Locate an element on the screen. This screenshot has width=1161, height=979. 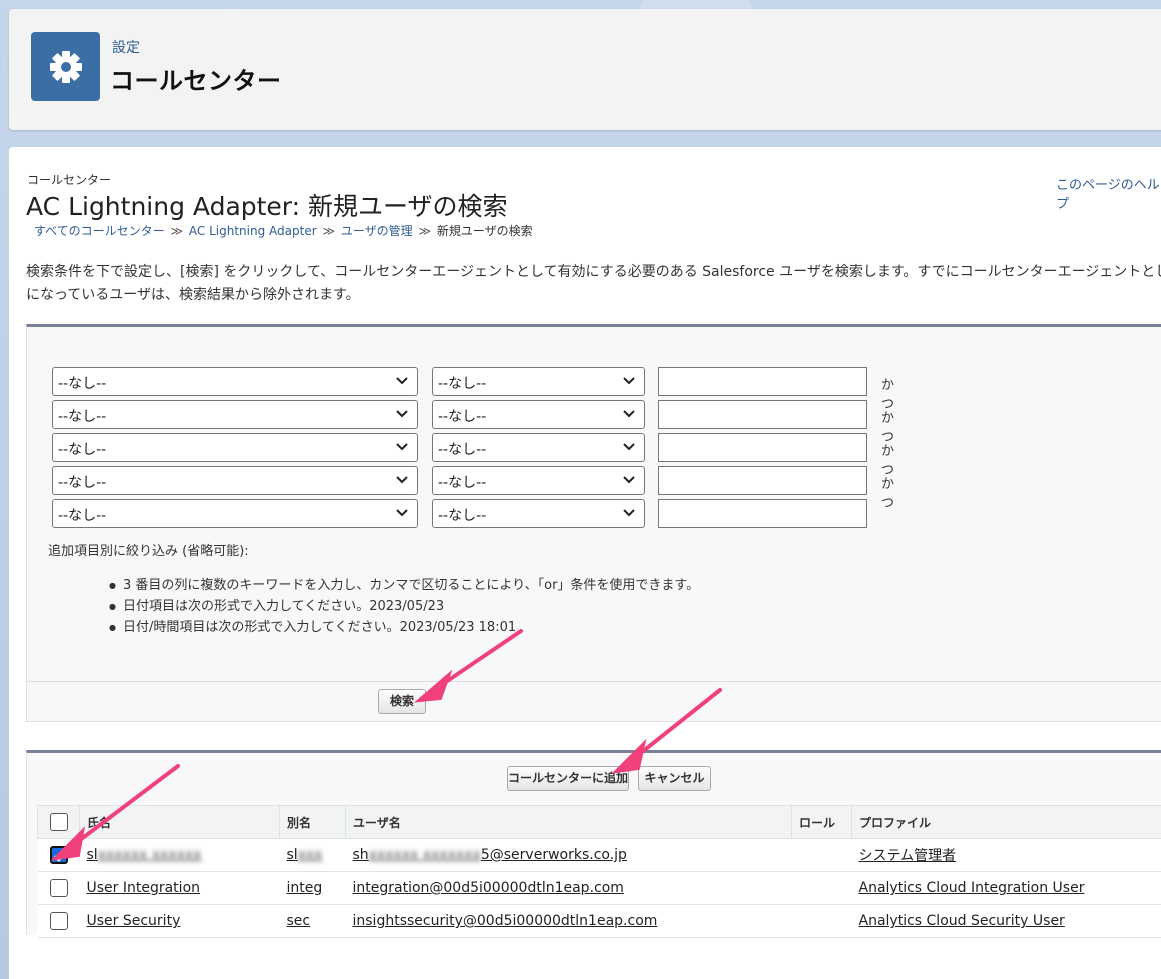
alias-link: sec is located at coordinates (299, 921).